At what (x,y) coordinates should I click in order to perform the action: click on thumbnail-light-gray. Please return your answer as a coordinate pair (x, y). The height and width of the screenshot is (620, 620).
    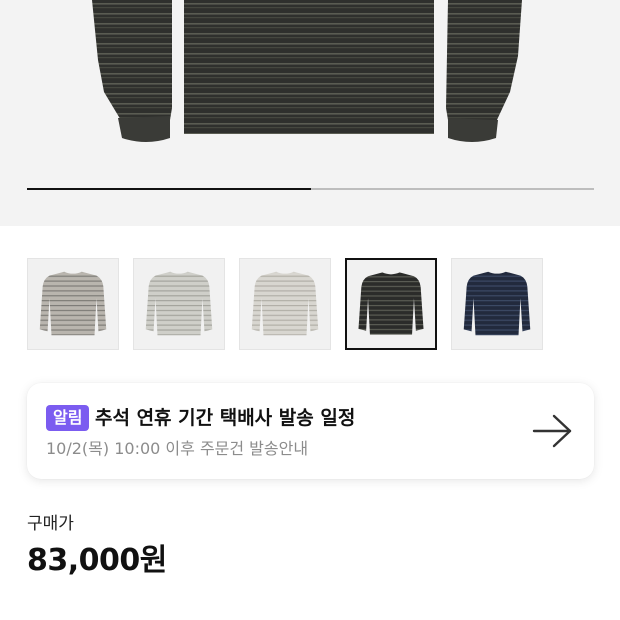
    Looking at the image, I should click on (179, 304).